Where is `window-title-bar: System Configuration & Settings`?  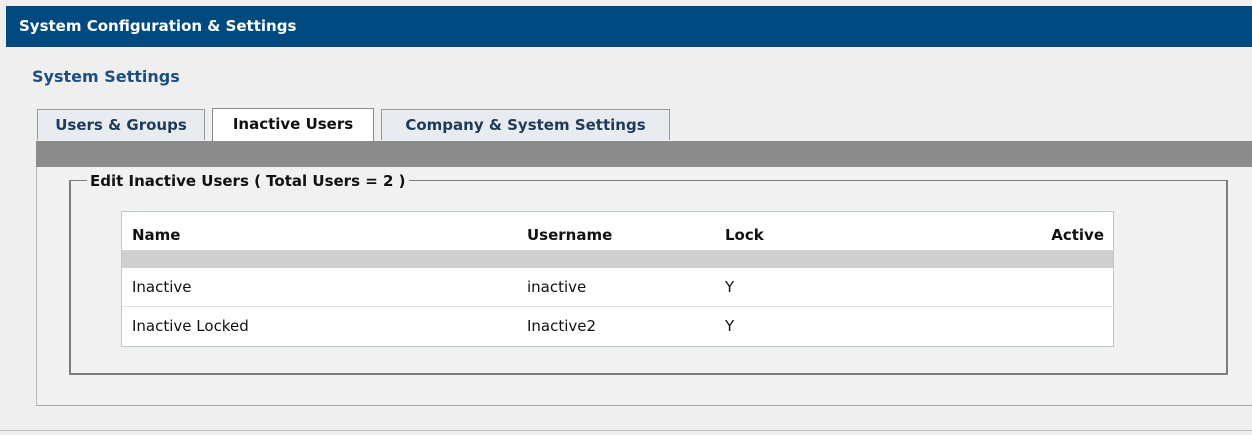 window-title-bar: System Configuration & Settings is located at coordinates (629, 26).